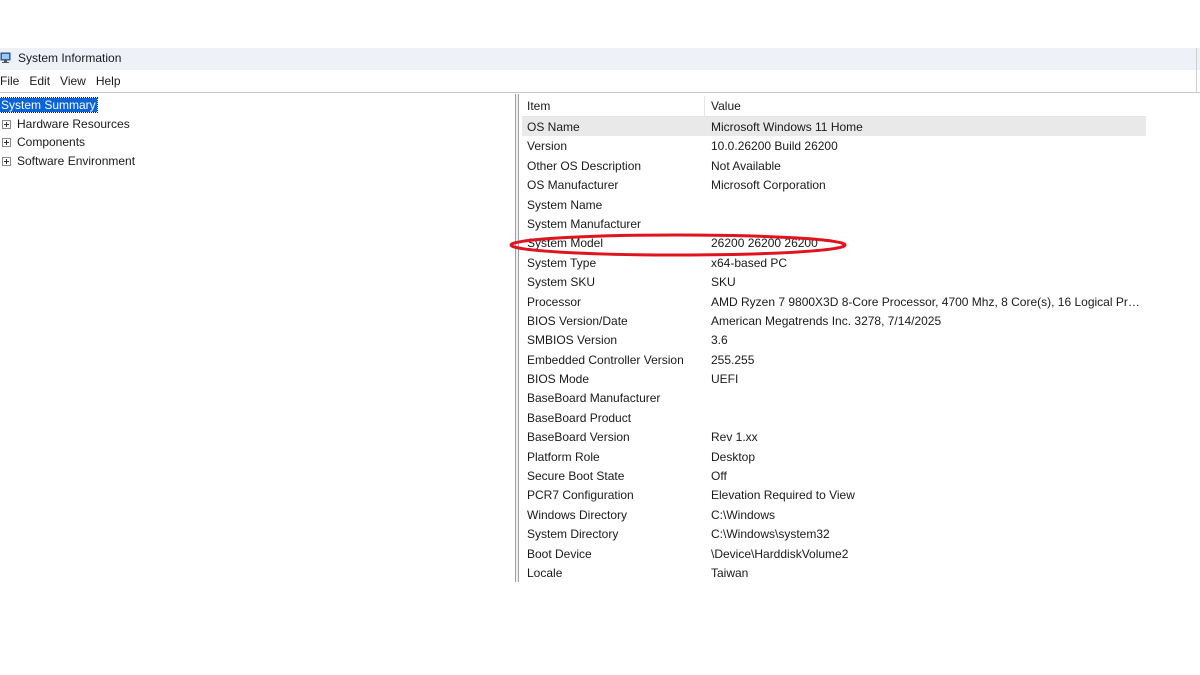 The height and width of the screenshot is (675, 1200). I want to click on item-cell: System Name, so click(565, 204).